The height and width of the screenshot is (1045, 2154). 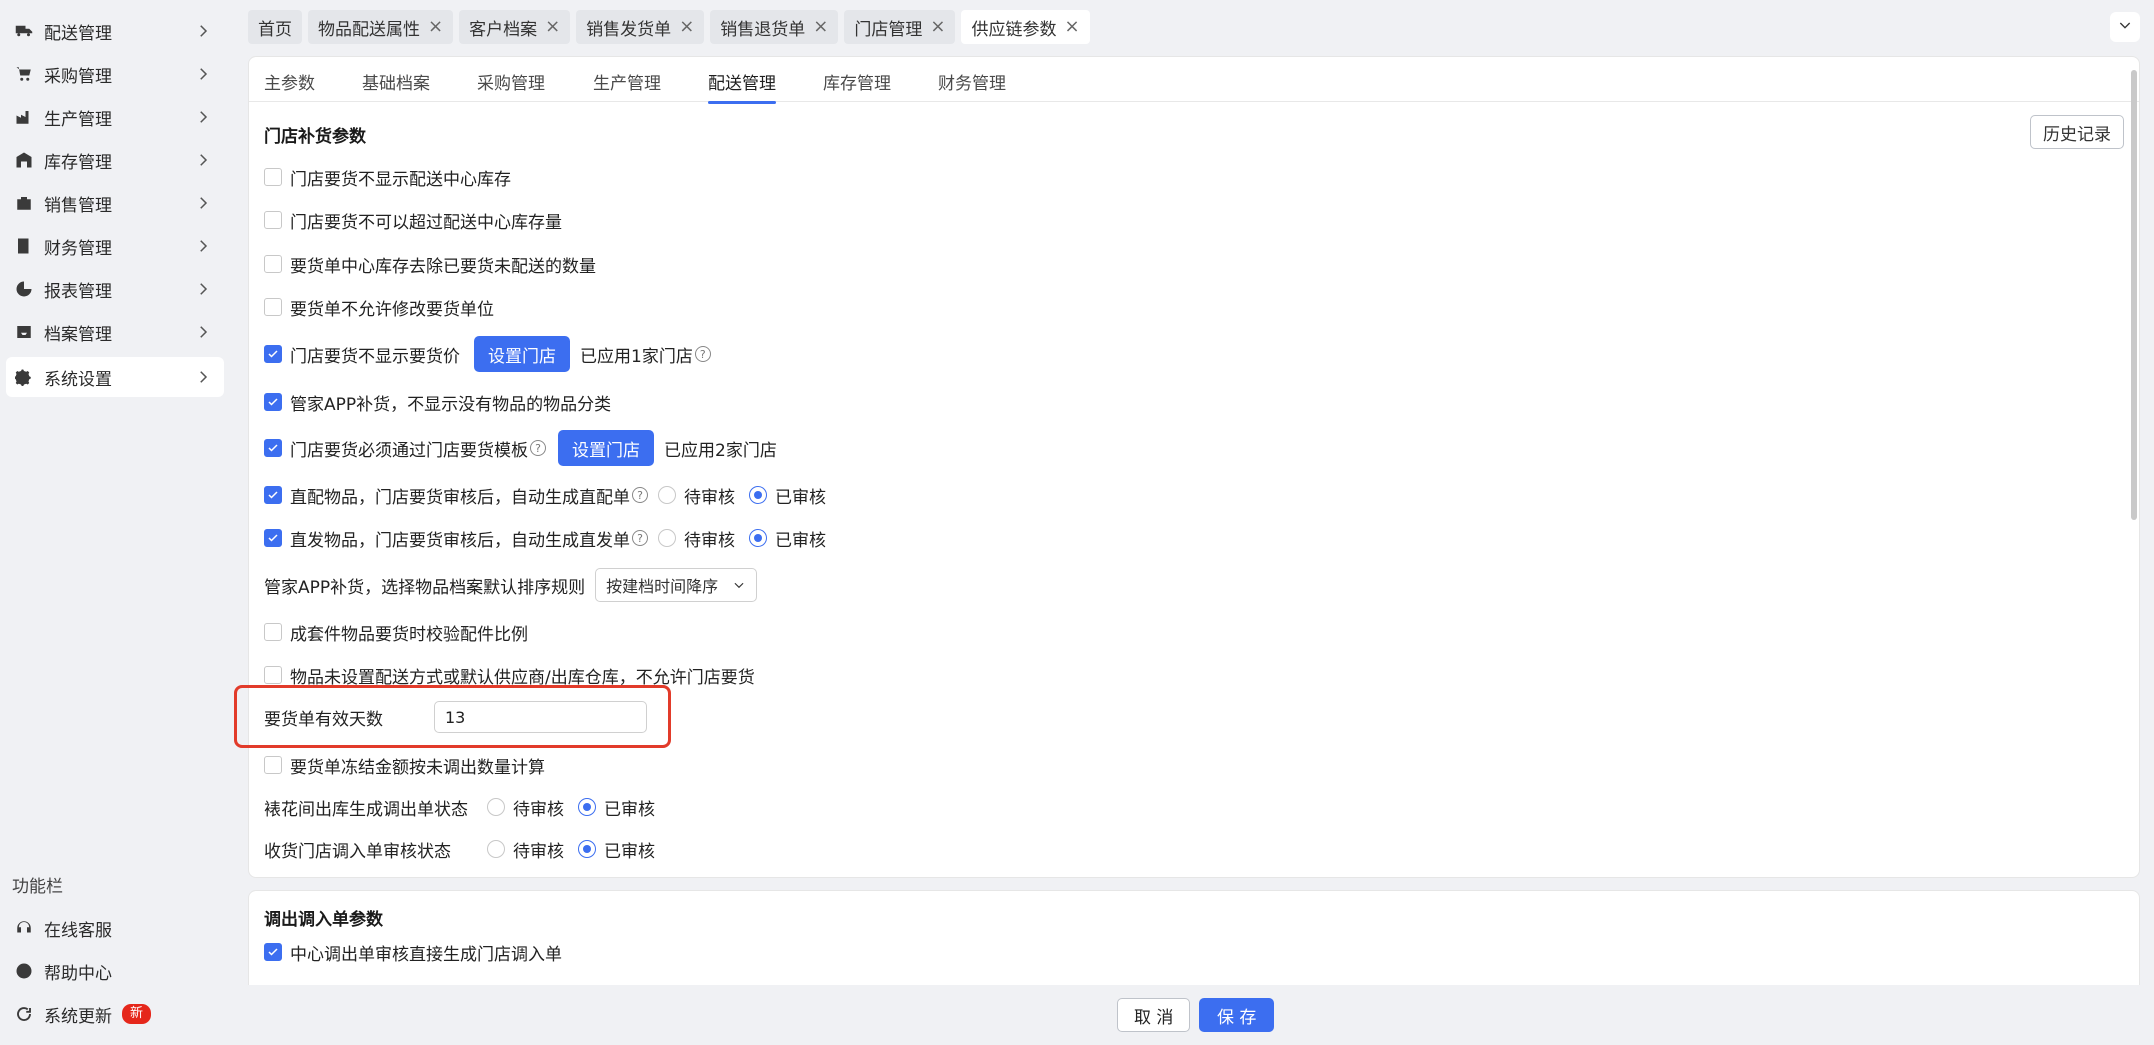 What do you see at coordinates (115, 74) in the screenshot?
I see `sidebar-item-purchase: 采购管理` at bounding box center [115, 74].